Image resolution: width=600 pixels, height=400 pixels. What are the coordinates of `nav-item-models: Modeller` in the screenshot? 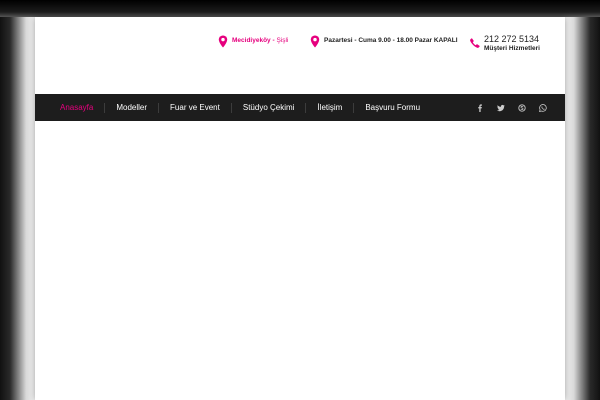 It's located at (131, 107).